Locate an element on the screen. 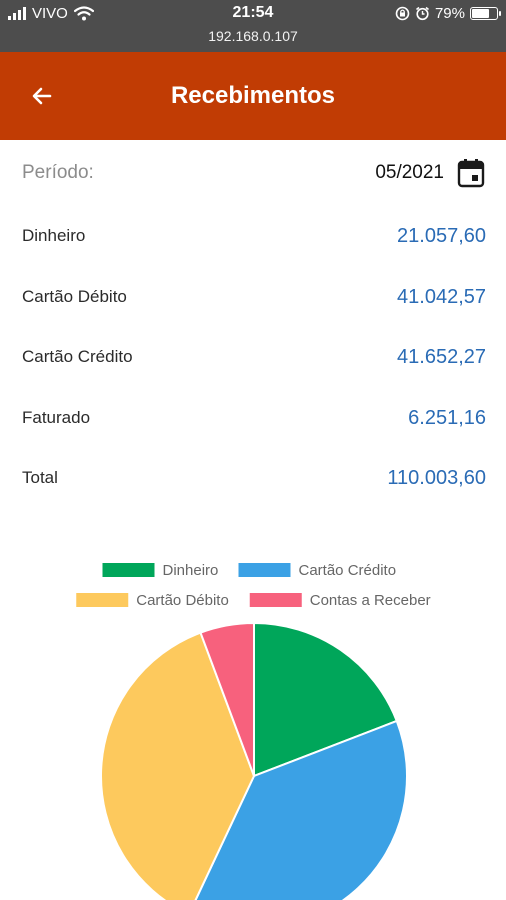 The width and height of the screenshot is (506, 900). summary-label: Cartão Débito is located at coordinates (74, 296).